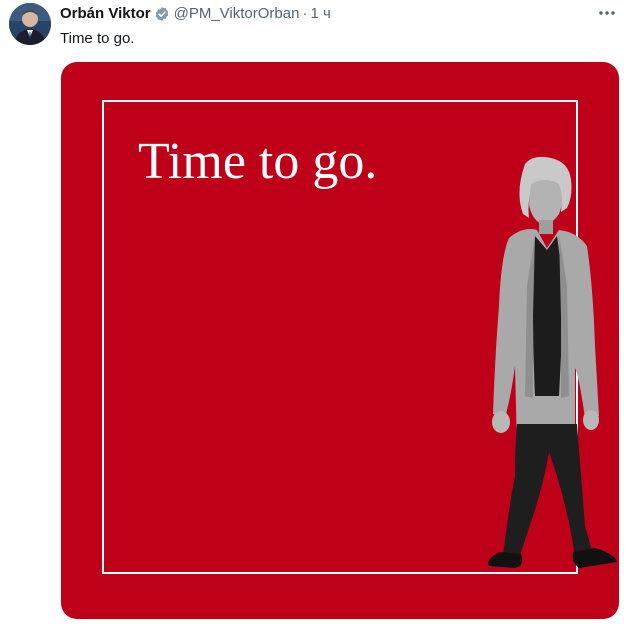 The image size is (630, 626). I want to click on author-handle: @PM_ViktorOrban, so click(237, 14).